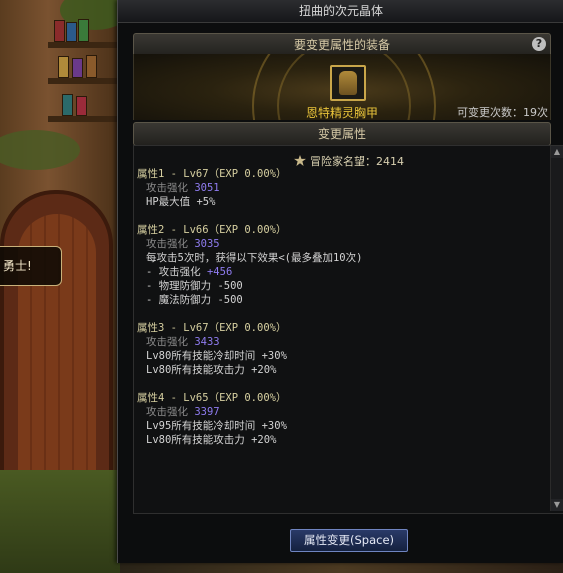 The image size is (563, 573). Describe the element at coordinates (194, 286) in the screenshot. I see `attribute-line: - 物理防御力 -500` at that location.